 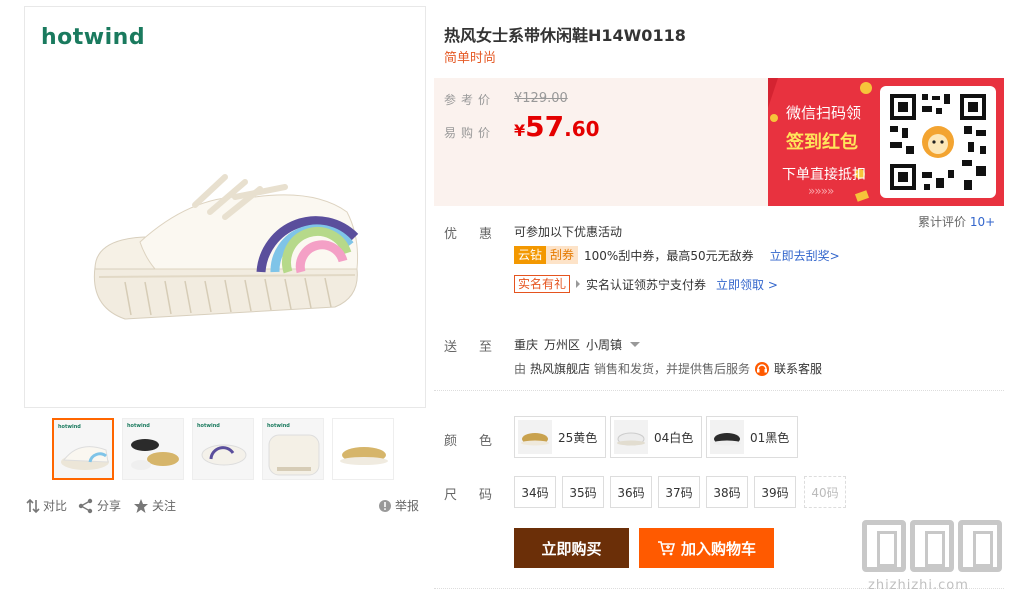 I want to click on watermark-text: zhizhizhi.com, so click(x=918, y=585).